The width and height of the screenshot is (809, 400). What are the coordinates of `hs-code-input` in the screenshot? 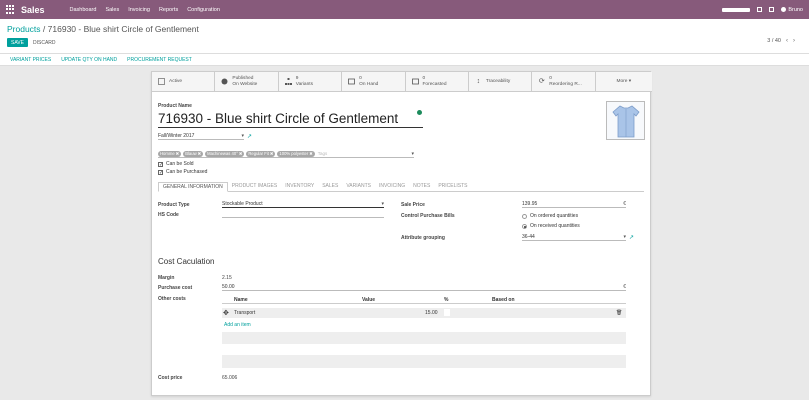 It's located at (303, 214).